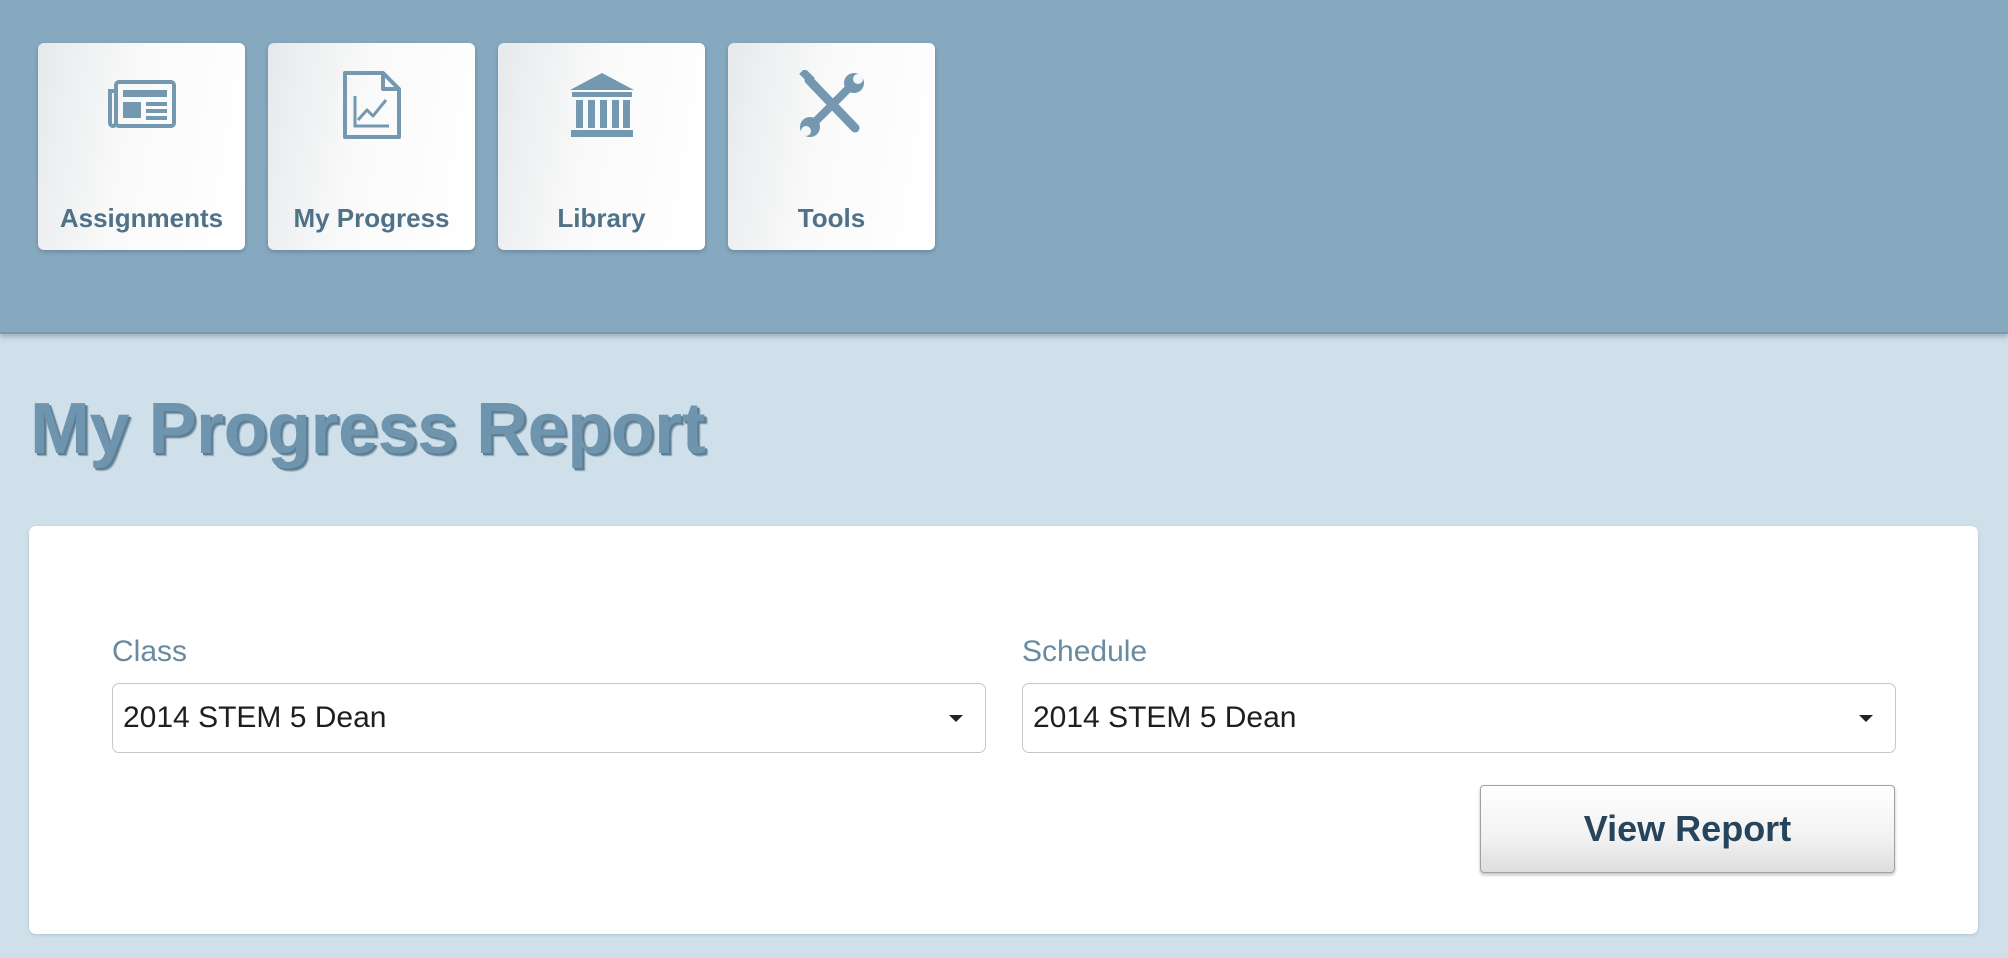 The height and width of the screenshot is (958, 2008). Describe the element at coordinates (601, 146) in the screenshot. I see `nav-tile-library: Library` at that location.